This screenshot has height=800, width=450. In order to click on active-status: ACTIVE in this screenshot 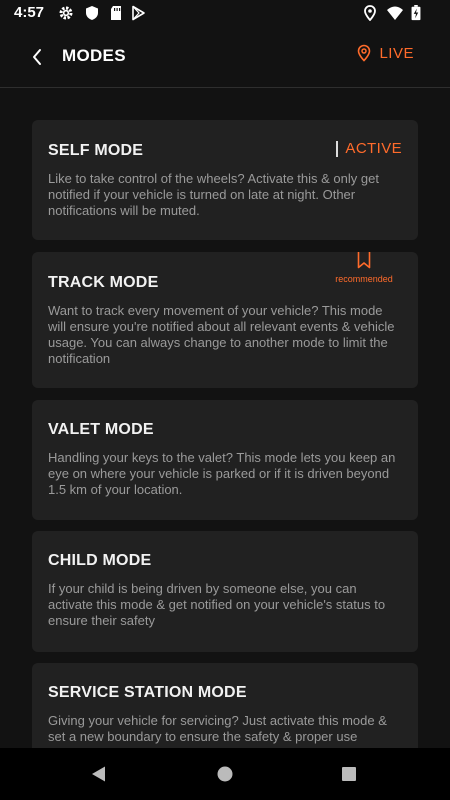, I will do `click(369, 148)`.